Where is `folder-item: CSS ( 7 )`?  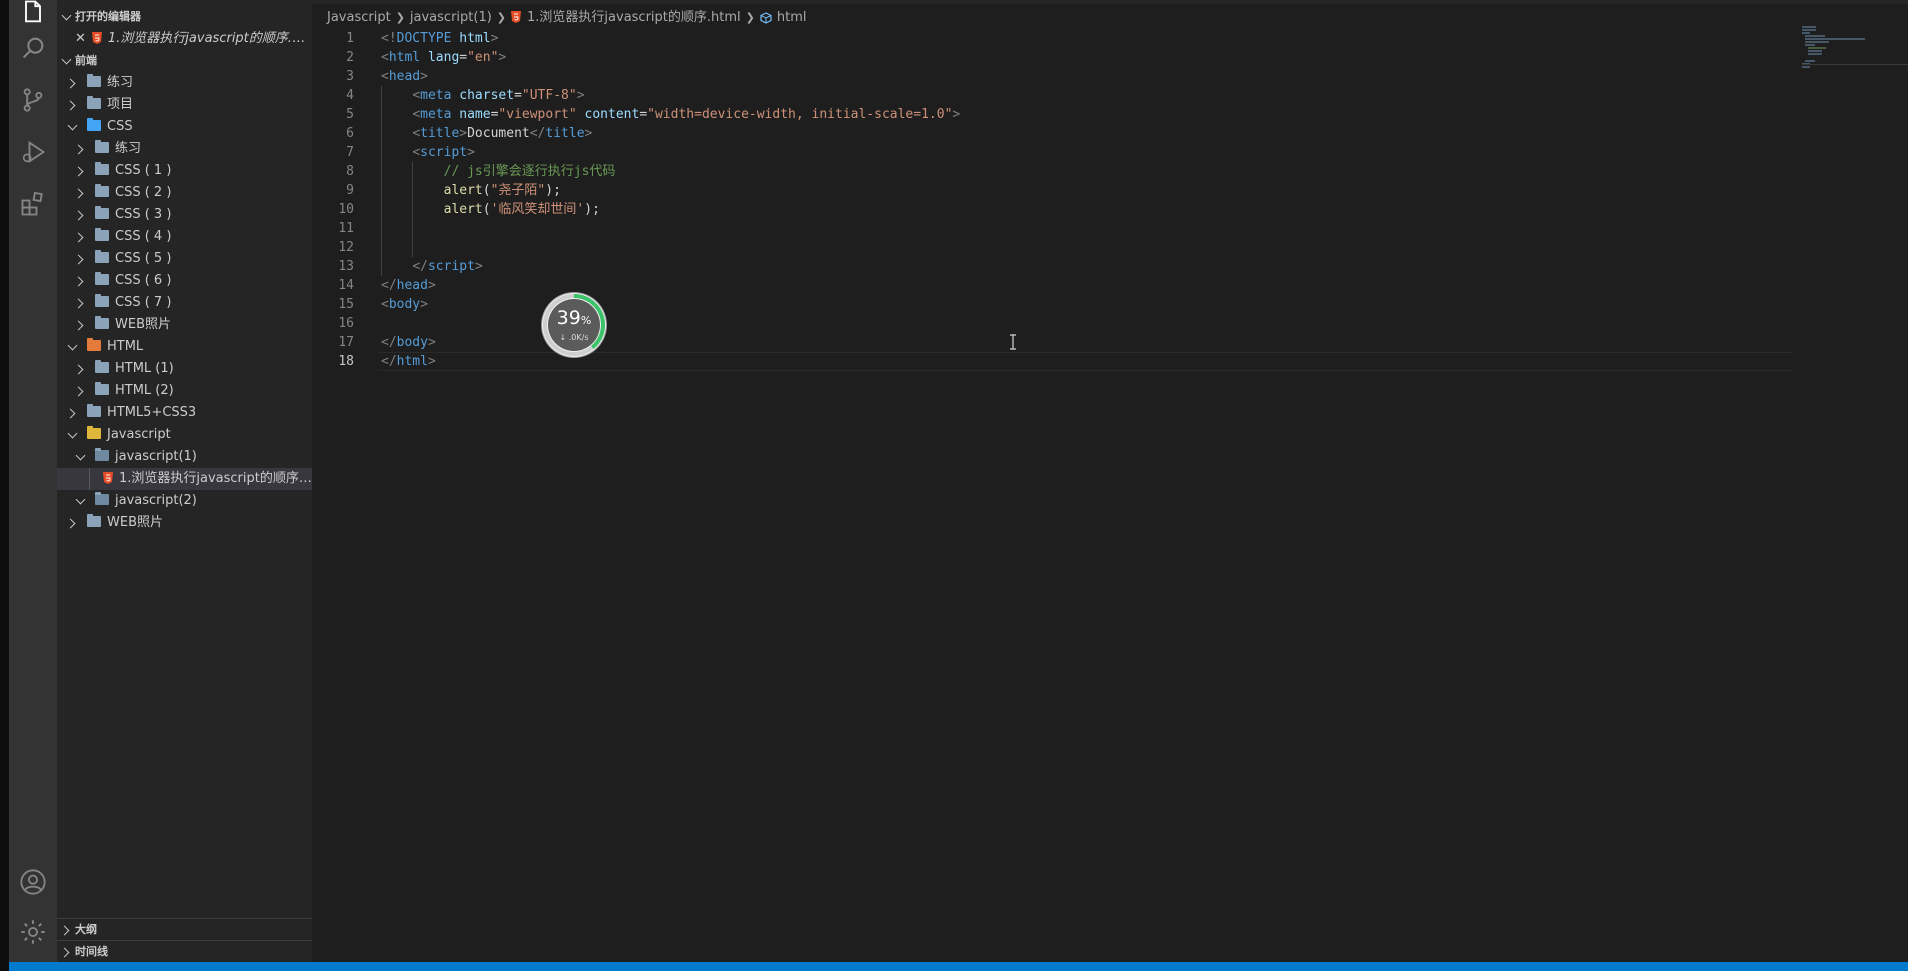
folder-item: CSS ( 7 ) is located at coordinates (184, 303).